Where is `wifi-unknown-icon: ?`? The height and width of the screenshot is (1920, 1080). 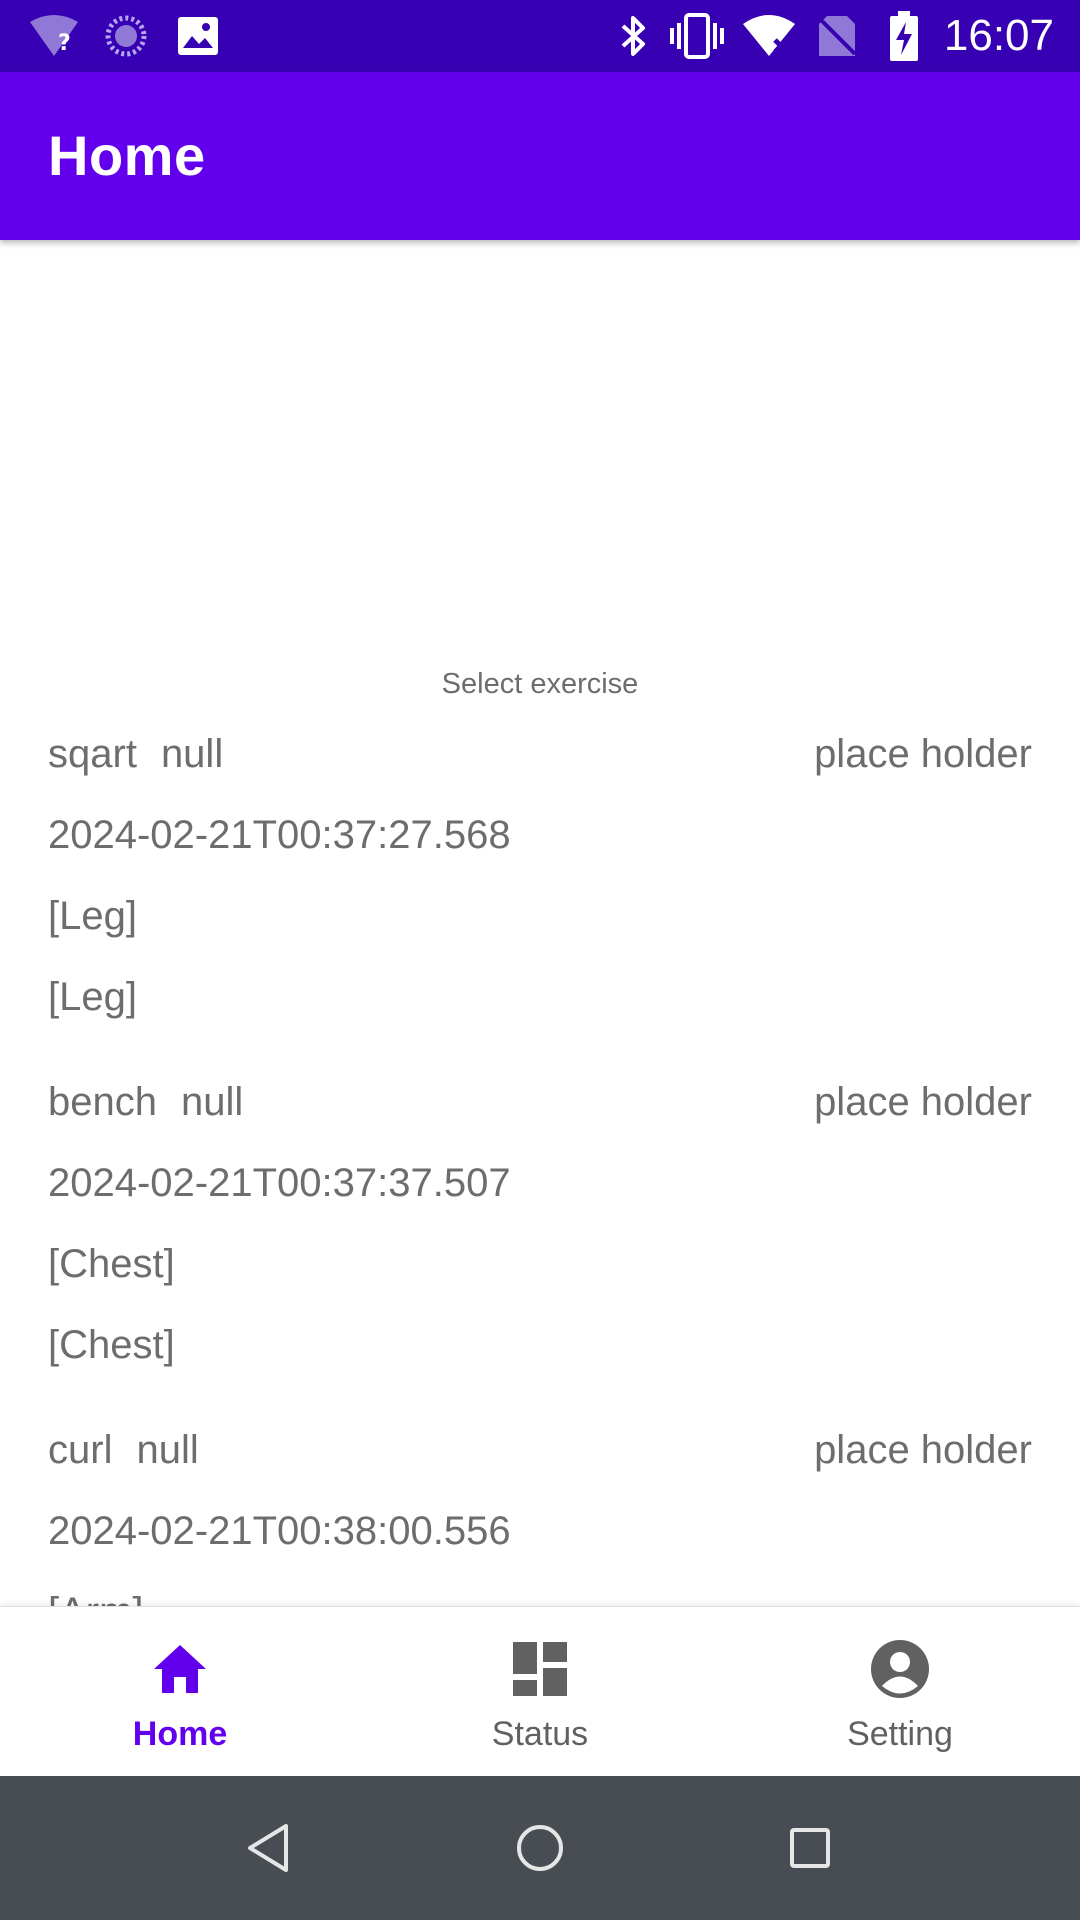 wifi-unknown-icon: ? is located at coordinates (54, 36).